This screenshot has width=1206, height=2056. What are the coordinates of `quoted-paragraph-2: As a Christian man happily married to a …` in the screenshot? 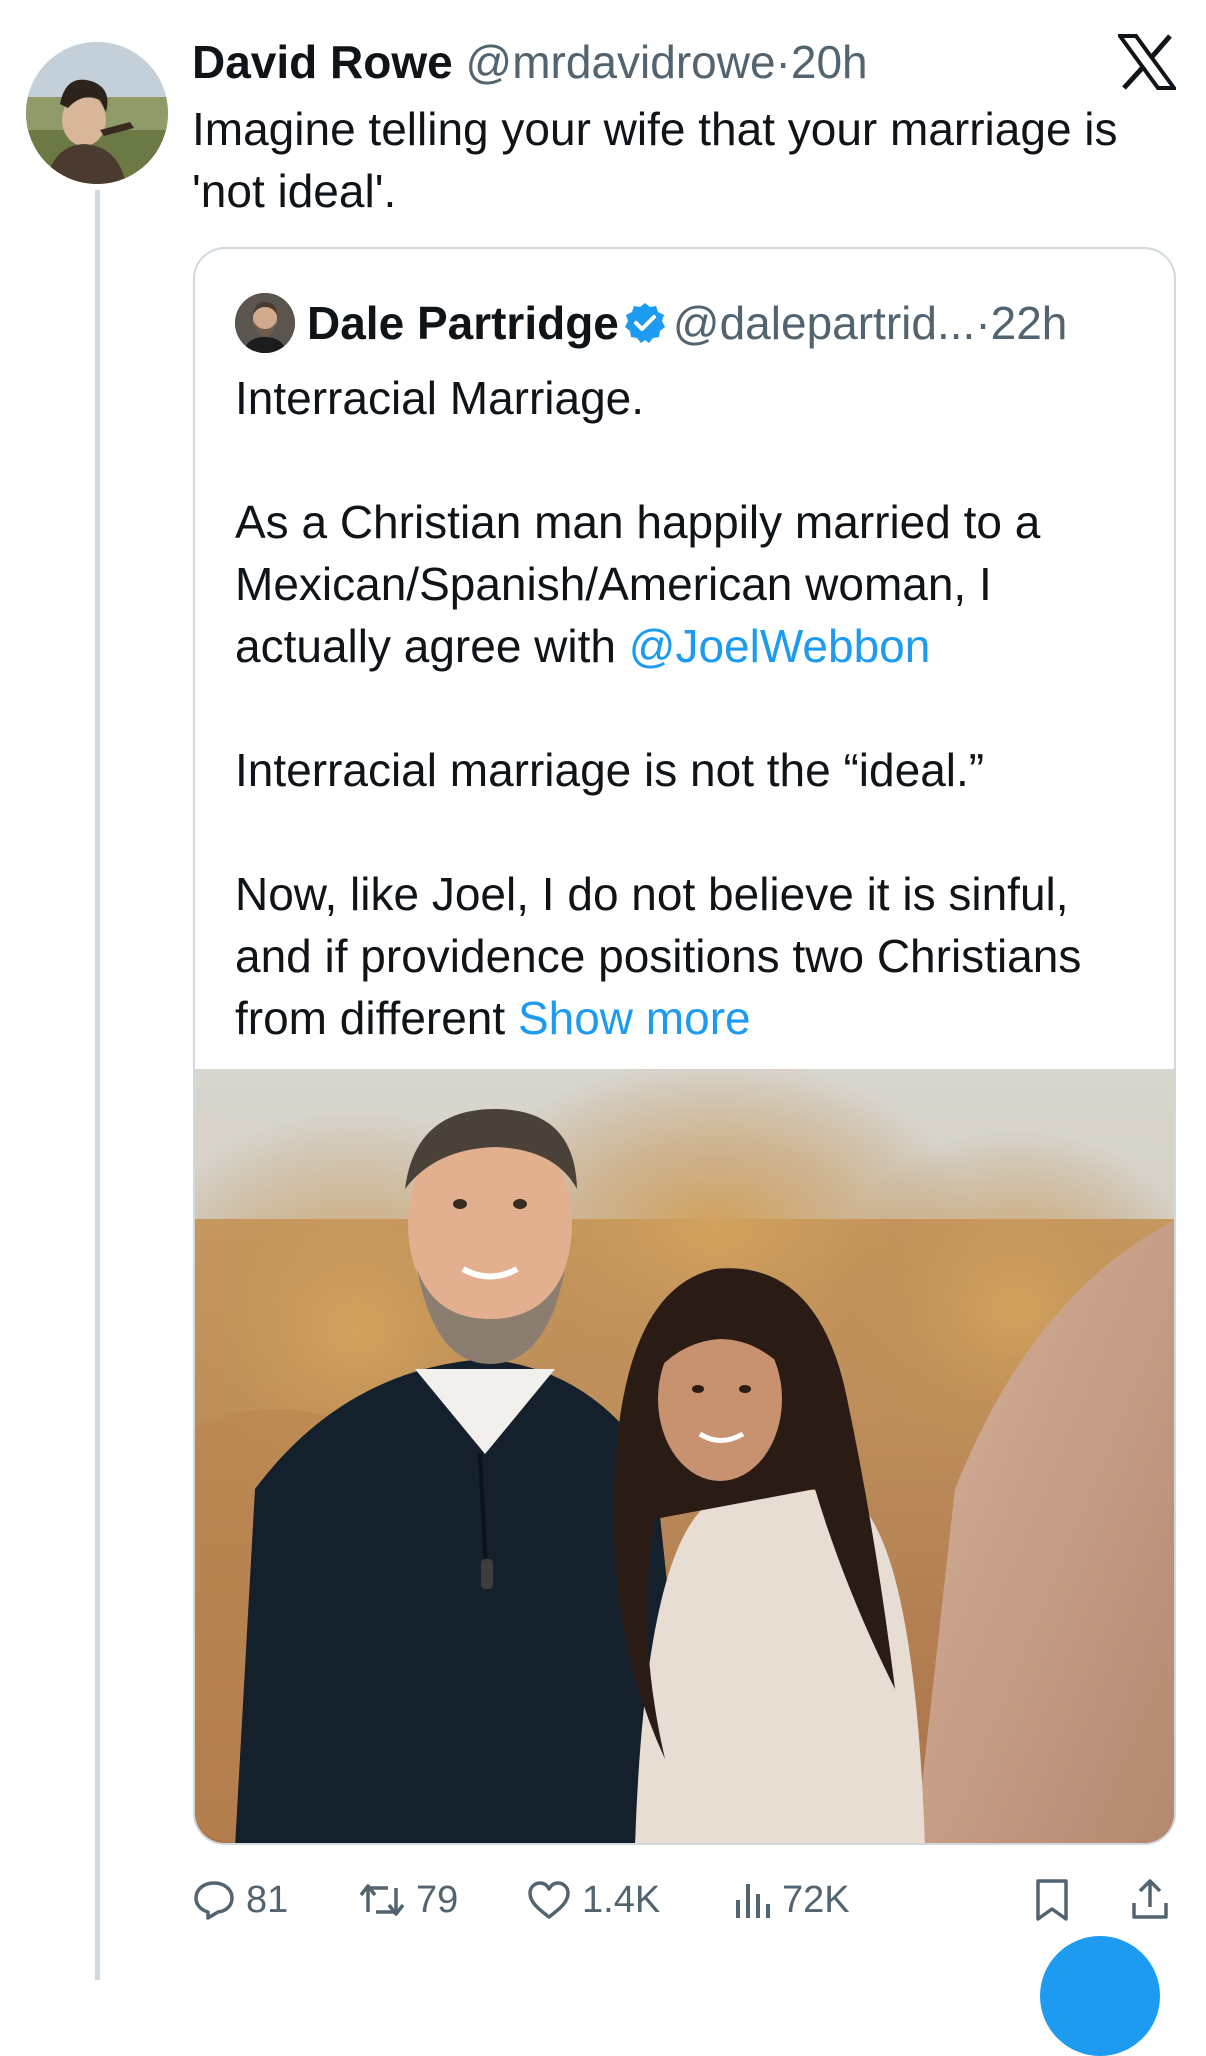 It's located at (695, 584).